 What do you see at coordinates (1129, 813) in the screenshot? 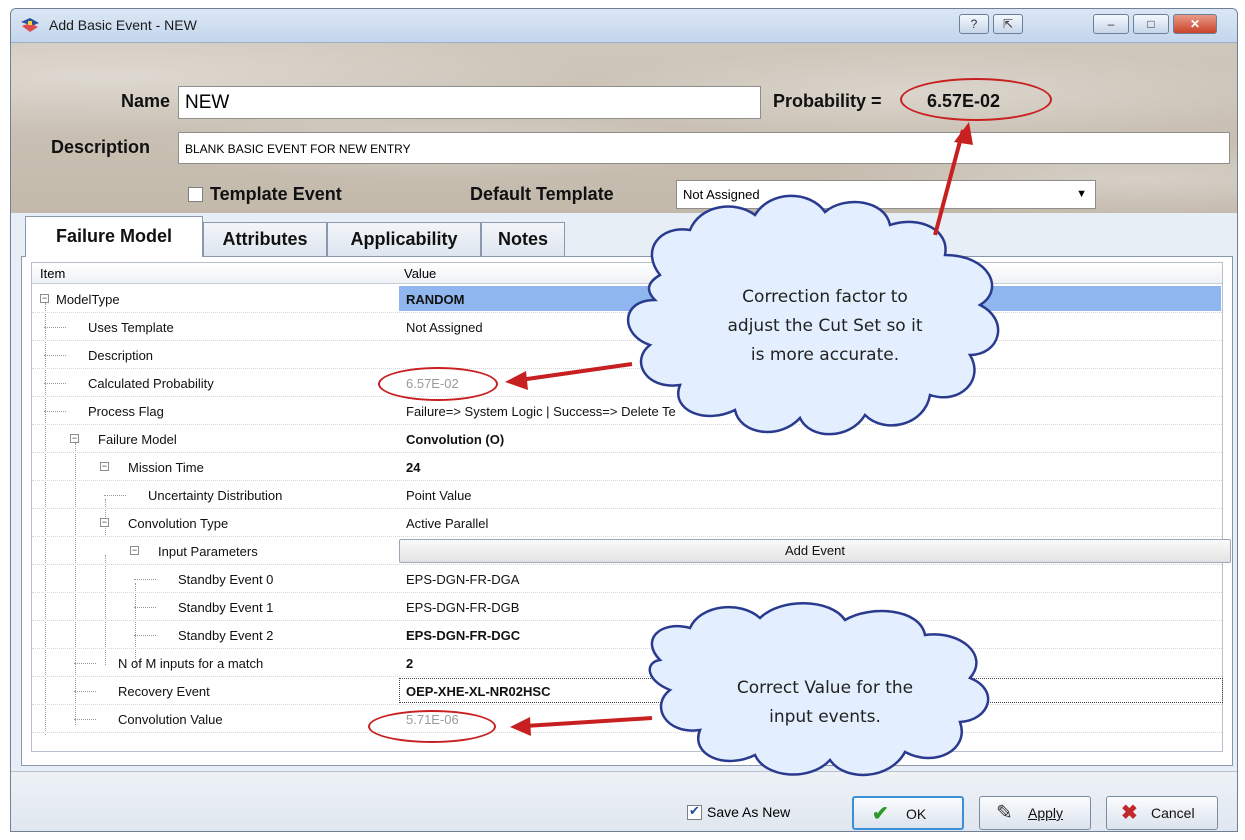
I see `cancel-x-icon: ✖` at bounding box center [1129, 813].